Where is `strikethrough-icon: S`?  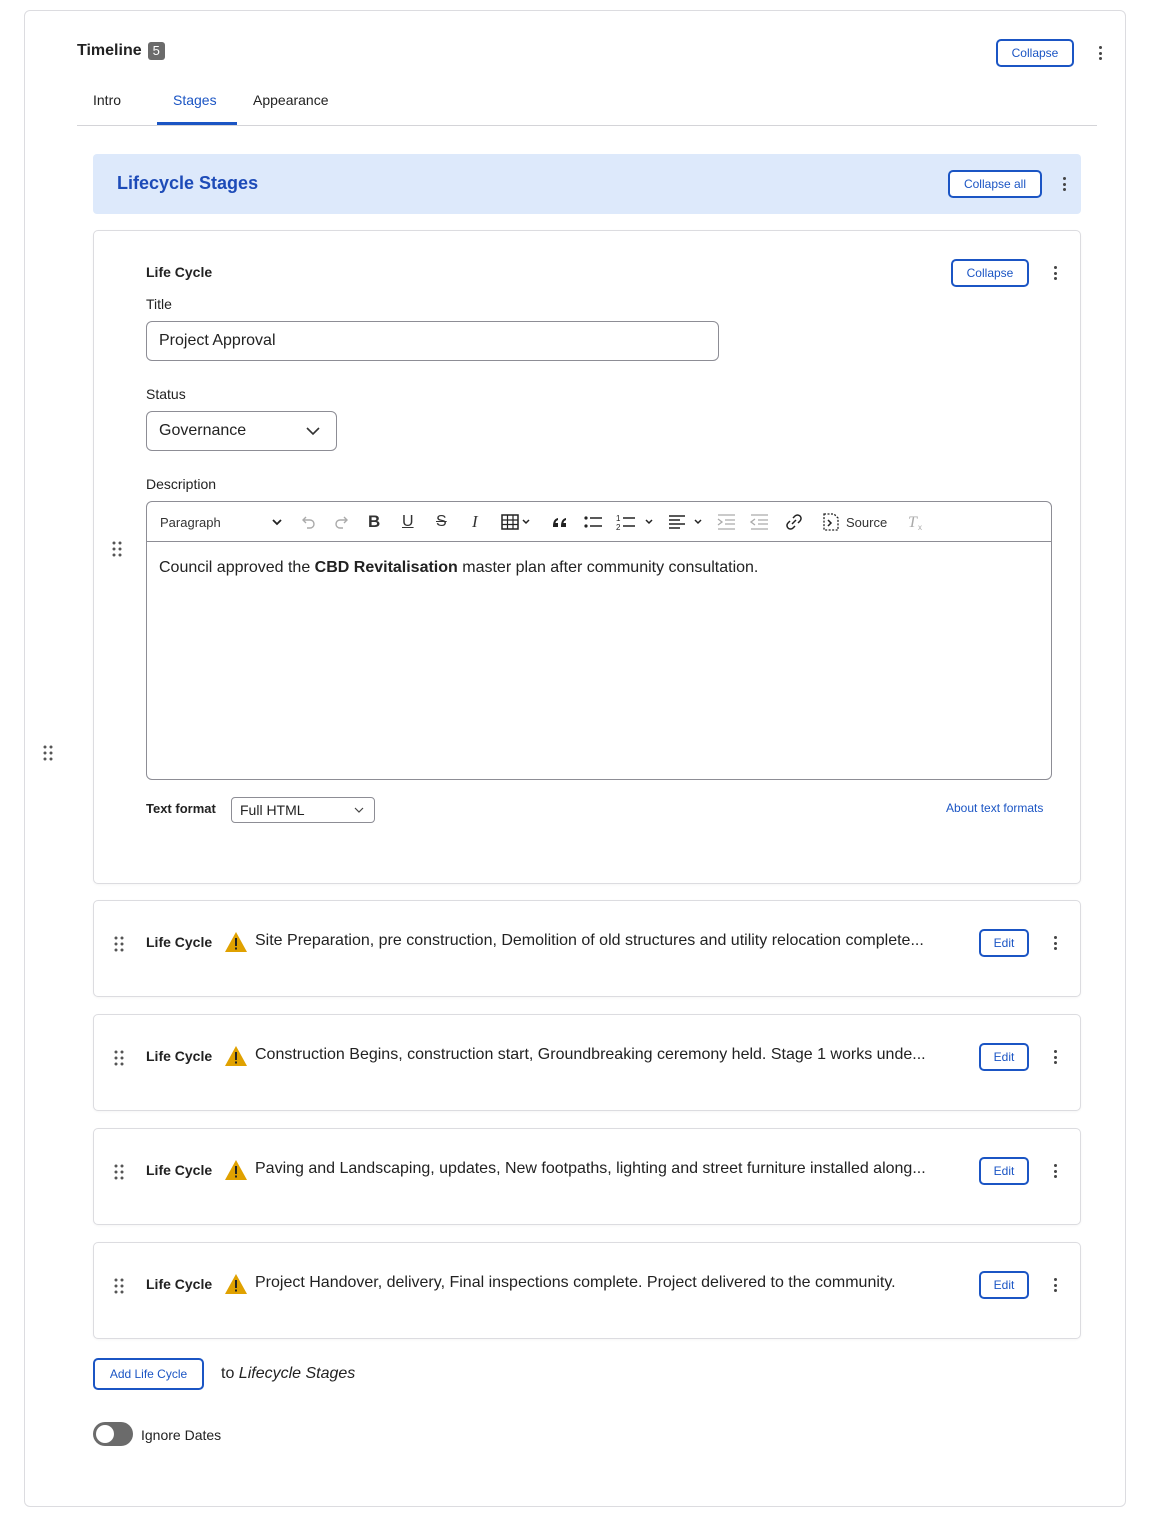 strikethrough-icon: S is located at coordinates (441, 522).